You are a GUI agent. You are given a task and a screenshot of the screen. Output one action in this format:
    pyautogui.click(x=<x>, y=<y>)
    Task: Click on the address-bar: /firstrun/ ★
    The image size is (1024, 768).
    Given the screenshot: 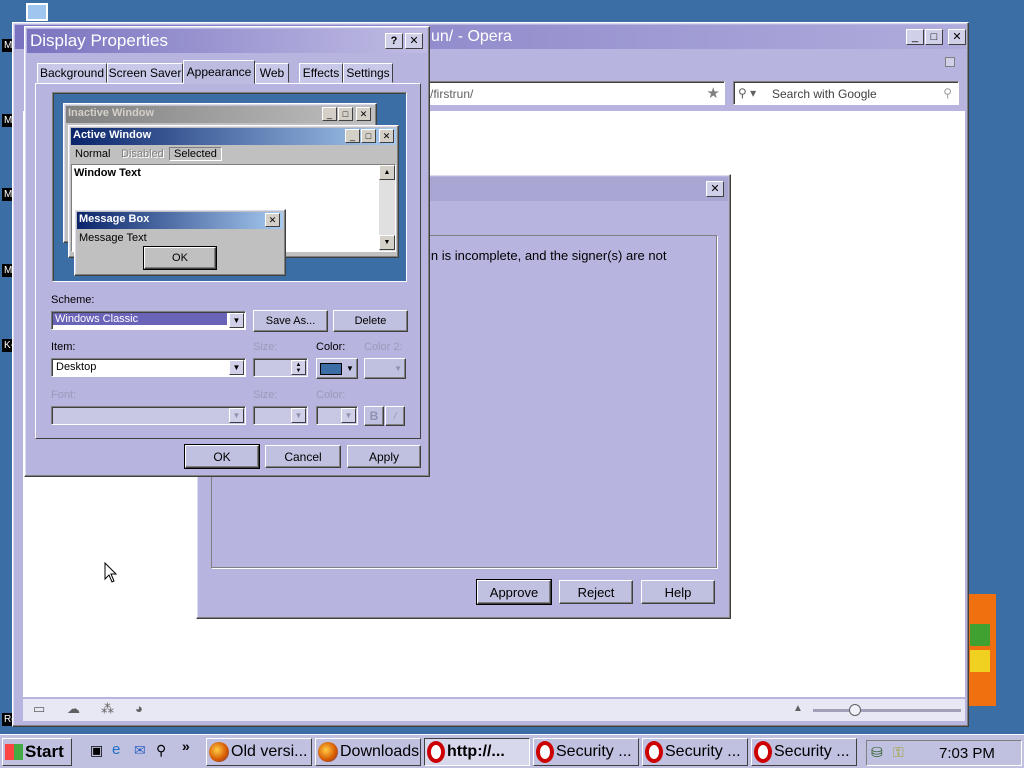 What is the action you would take?
    pyautogui.click(x=569, y=93)
    